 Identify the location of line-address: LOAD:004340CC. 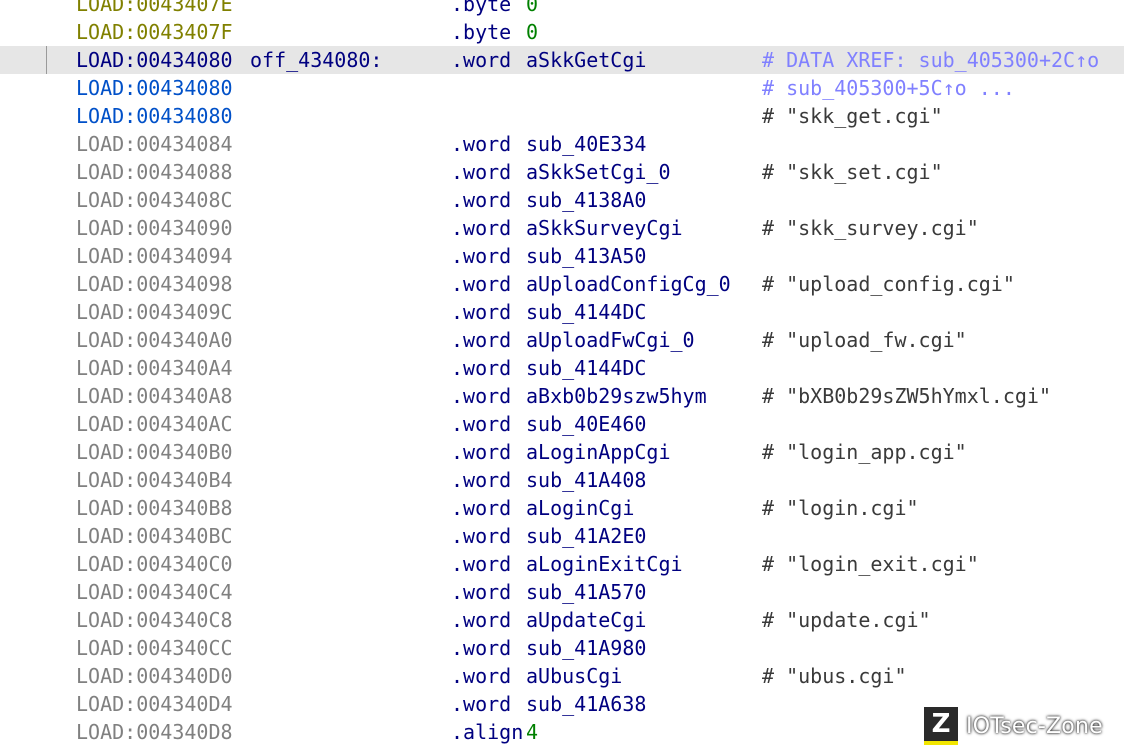
(154, 648).